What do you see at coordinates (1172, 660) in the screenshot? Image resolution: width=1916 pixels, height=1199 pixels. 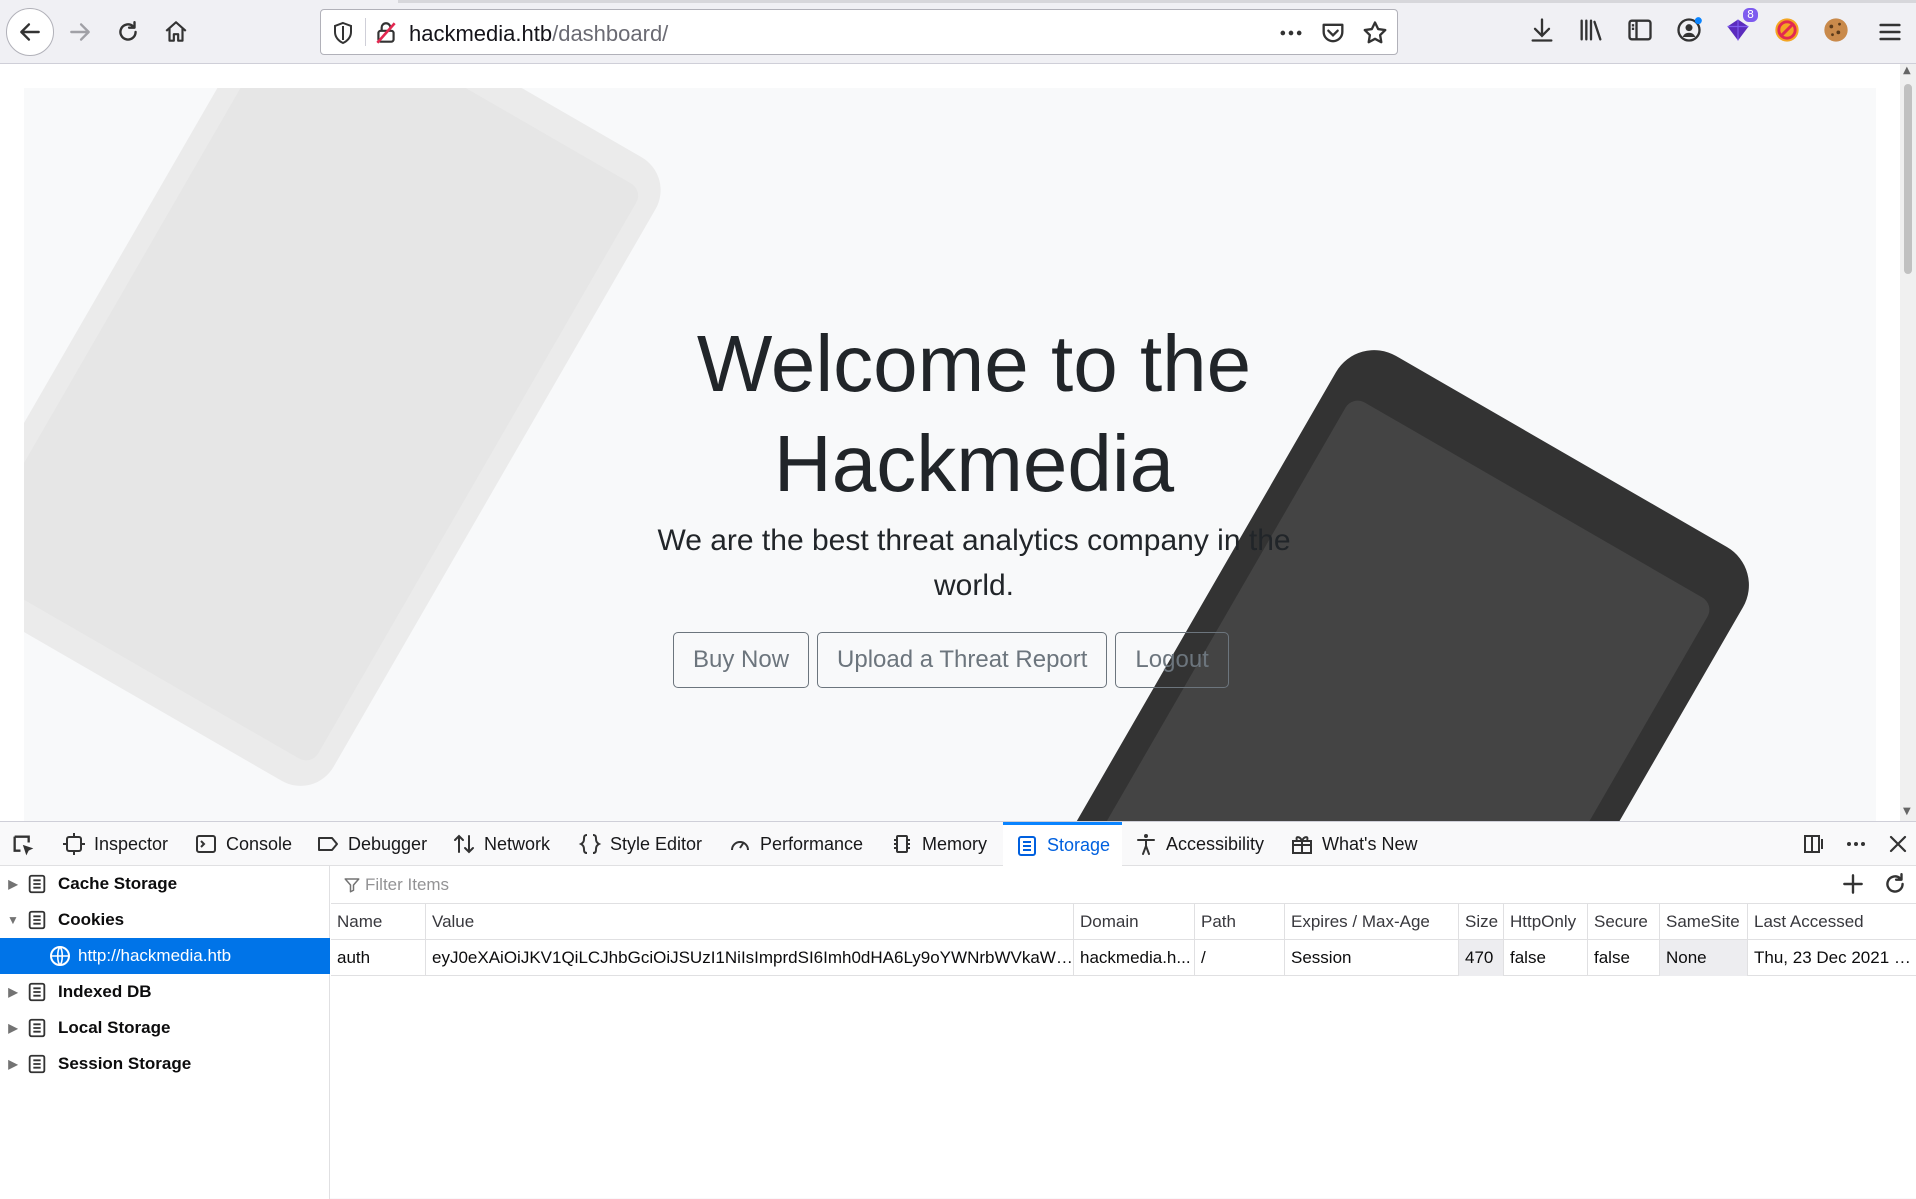 I see `logout-button: Logout` at bounding box center [1172, 660].